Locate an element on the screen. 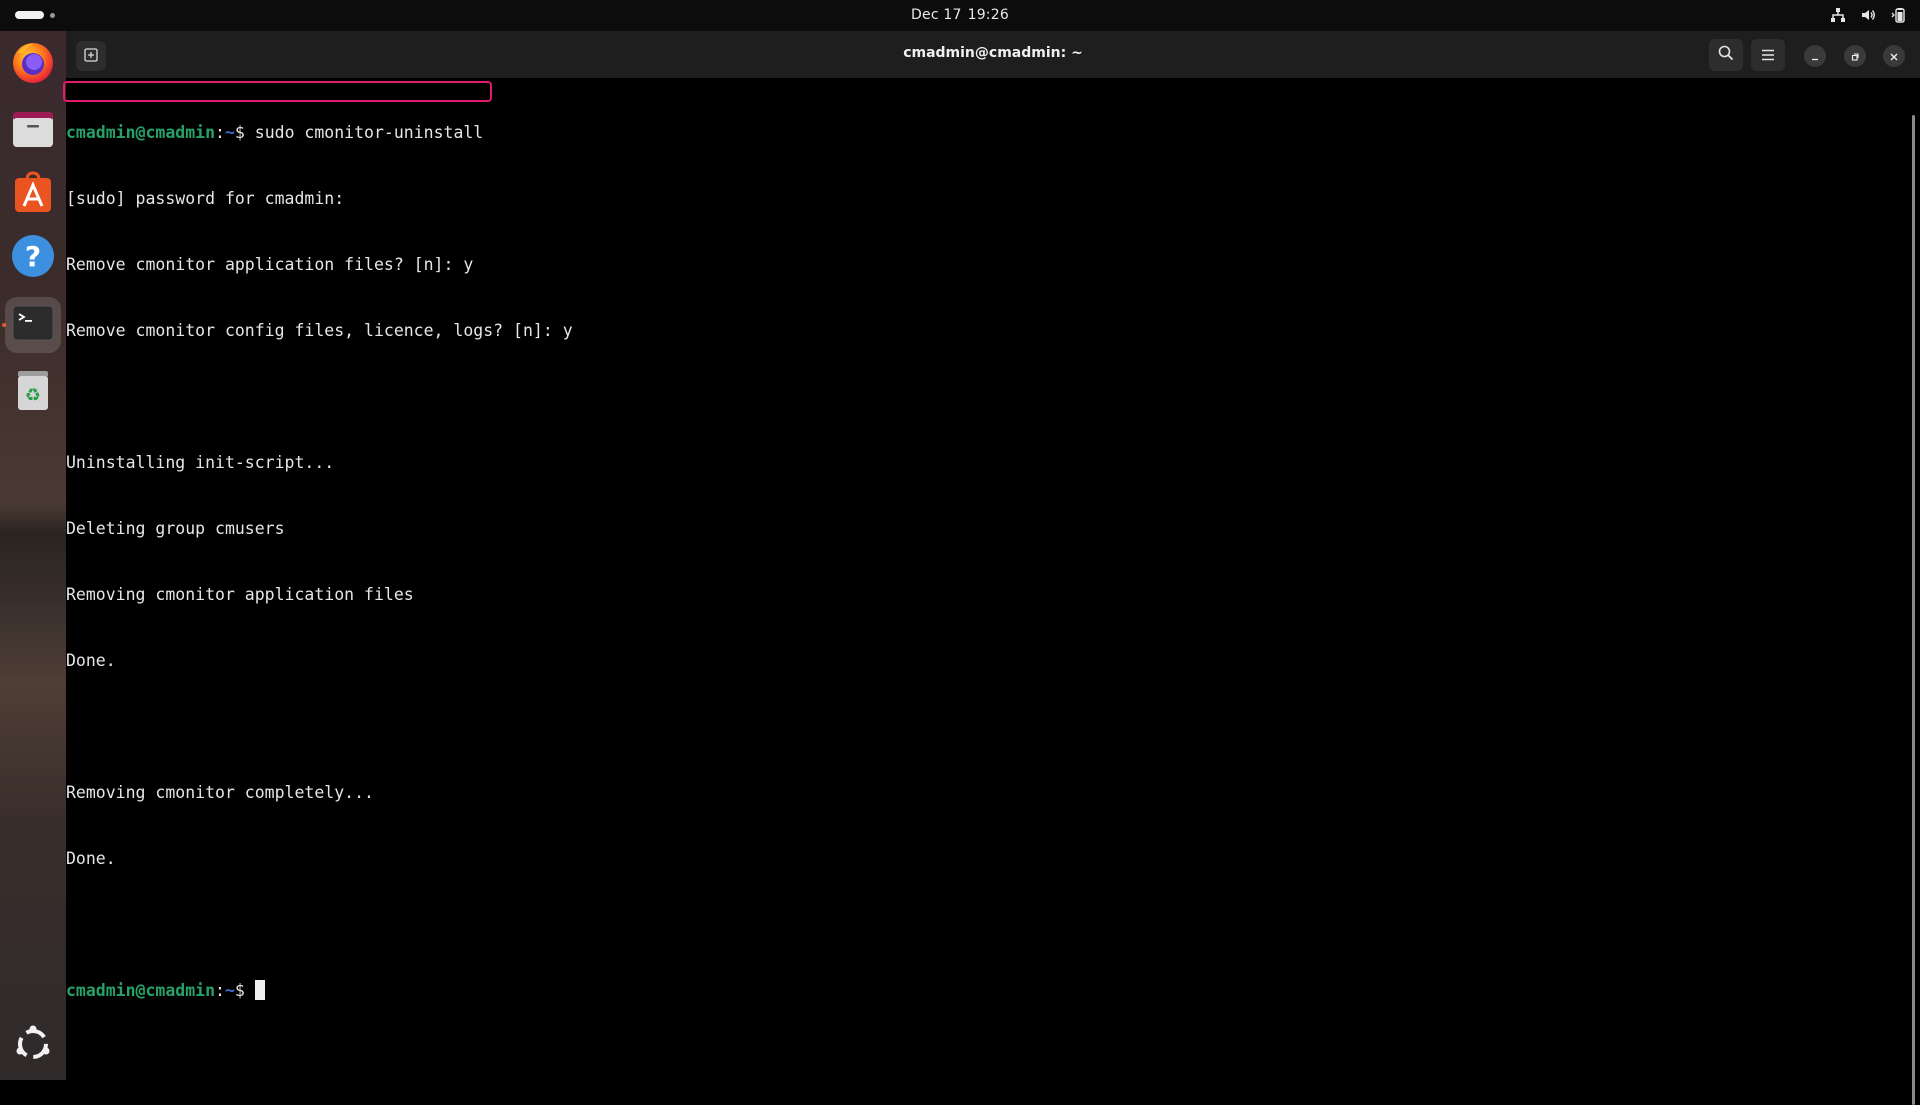  header-bar: cmadmin@cmadmin: ~ is located at coordinates (993, 54).